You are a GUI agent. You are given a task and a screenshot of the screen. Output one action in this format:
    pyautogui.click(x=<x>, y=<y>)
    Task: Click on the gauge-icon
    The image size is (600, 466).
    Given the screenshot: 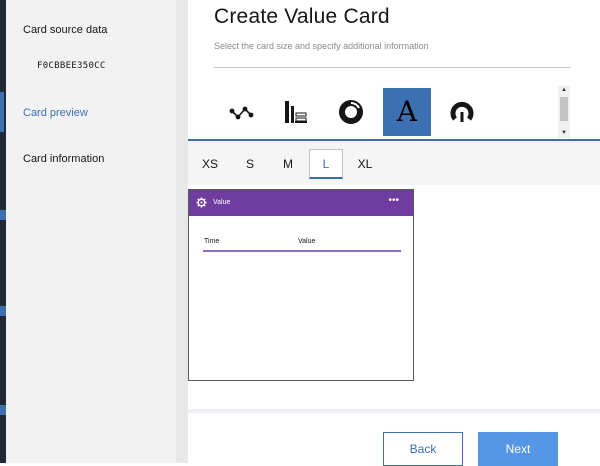 What is the action you would take?
    pyautogui.click(x=462, y=111)
    